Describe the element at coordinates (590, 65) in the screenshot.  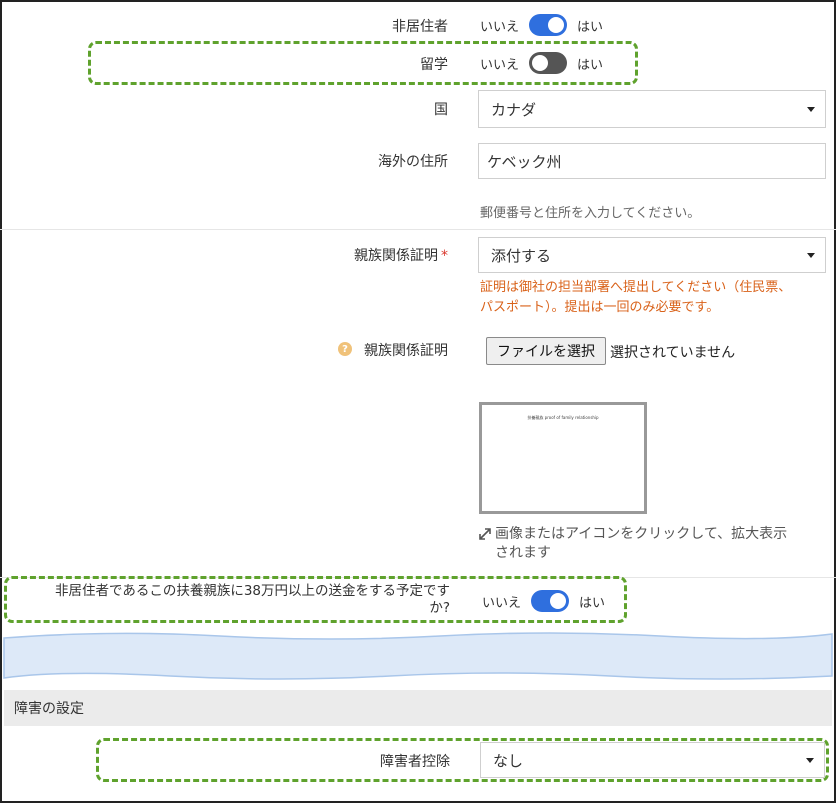
I see `study-abroad-yes-label: はい` at that location.